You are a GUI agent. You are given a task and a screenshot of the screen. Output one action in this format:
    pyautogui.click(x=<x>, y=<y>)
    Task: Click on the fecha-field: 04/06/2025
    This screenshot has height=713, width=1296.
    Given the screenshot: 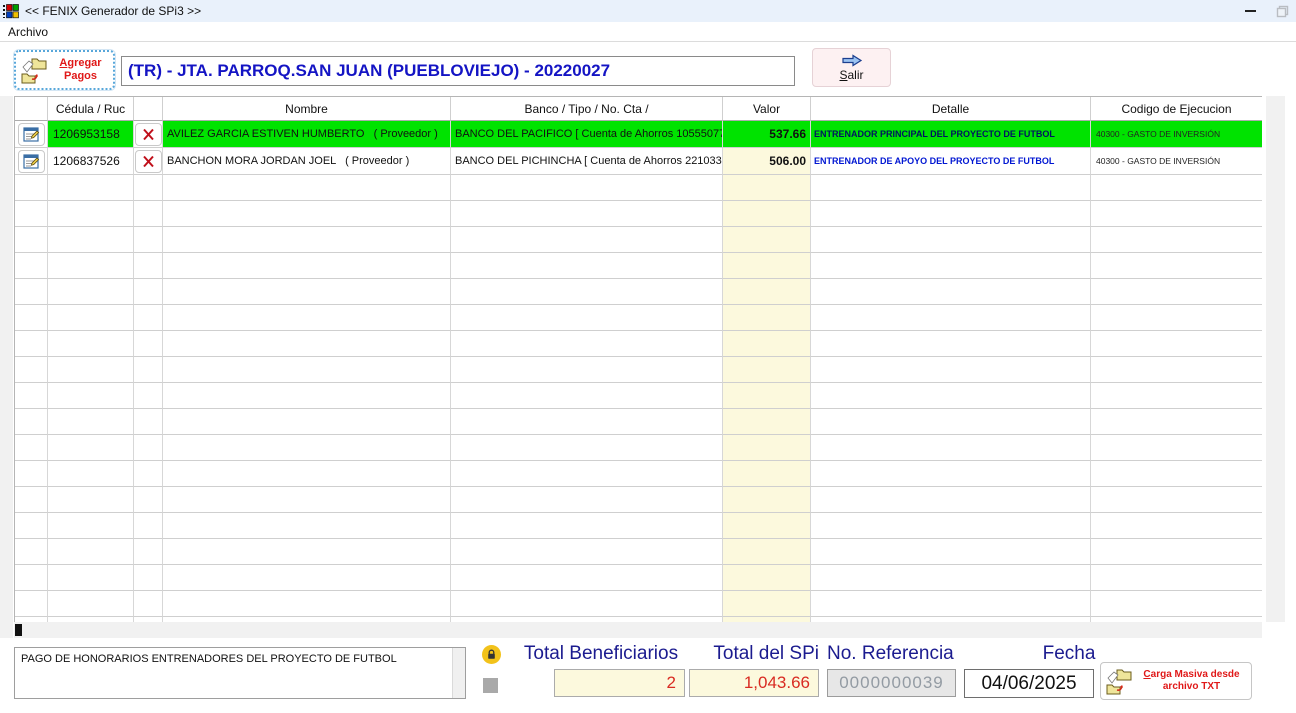 What is the action you would take?
    pyautogui.click(x=1029, y=683)
    